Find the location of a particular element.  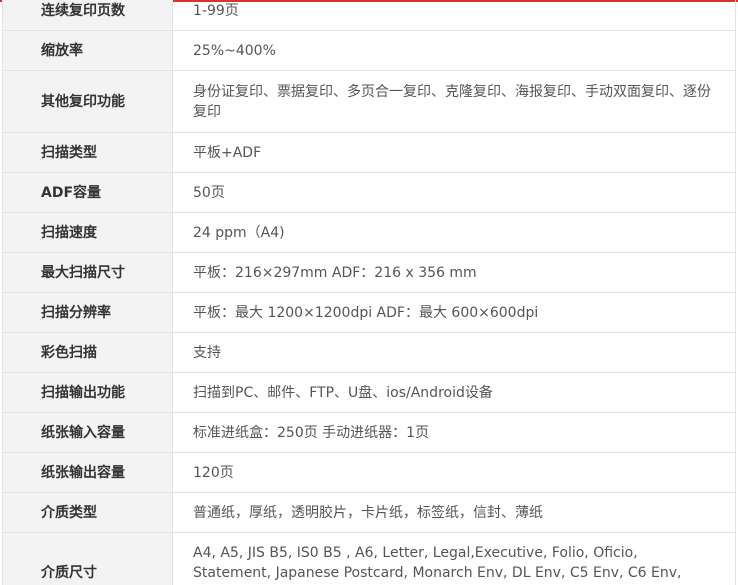

spec-label: 扫描速度 is located at coordinates (87, 232).